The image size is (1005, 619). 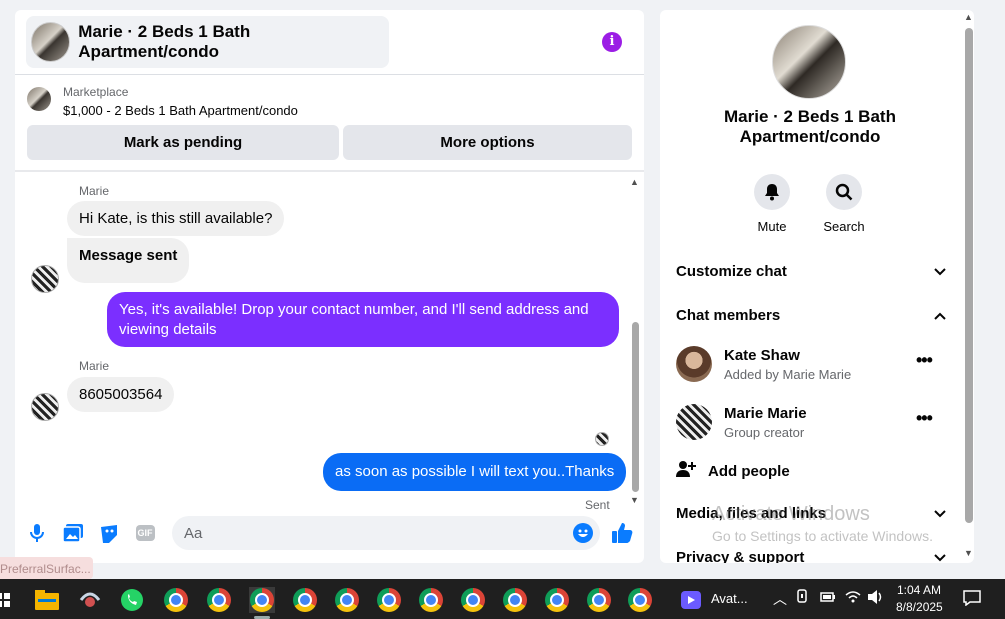 I want to click on chevron-up-icon: ︿, so click(x=780, y=599).